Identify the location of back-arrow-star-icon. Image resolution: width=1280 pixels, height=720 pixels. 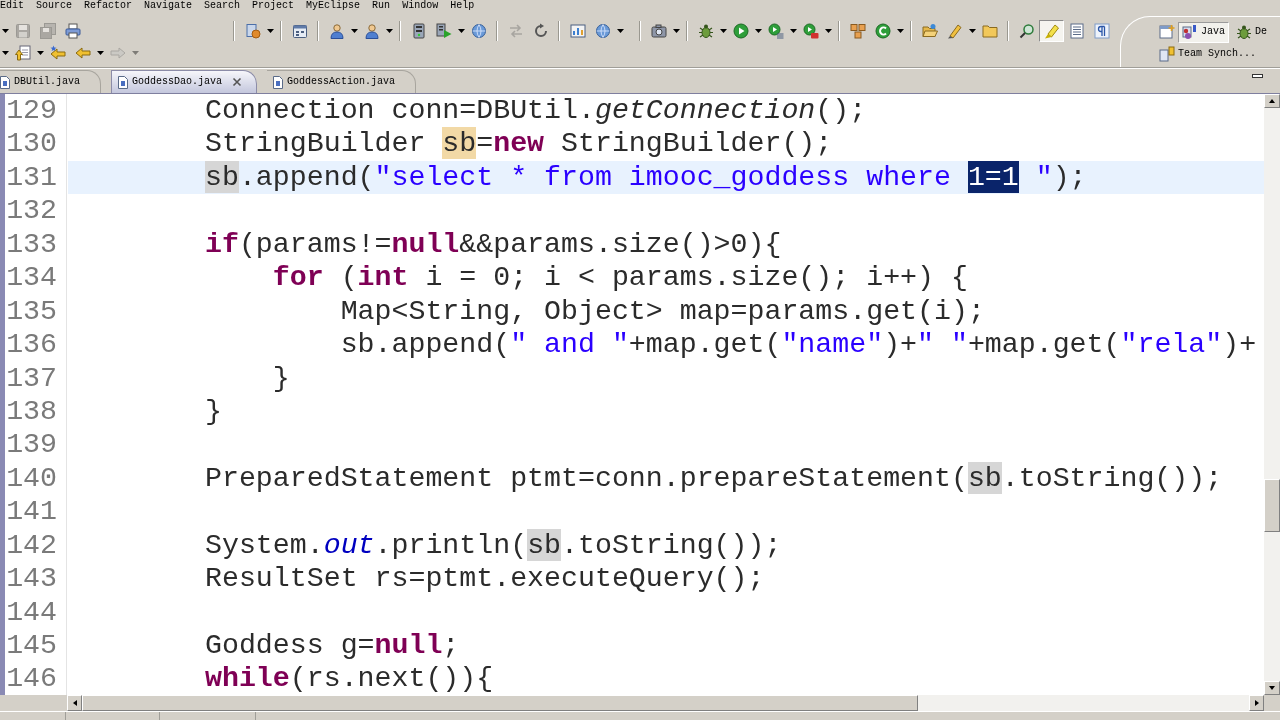
(57, 53).